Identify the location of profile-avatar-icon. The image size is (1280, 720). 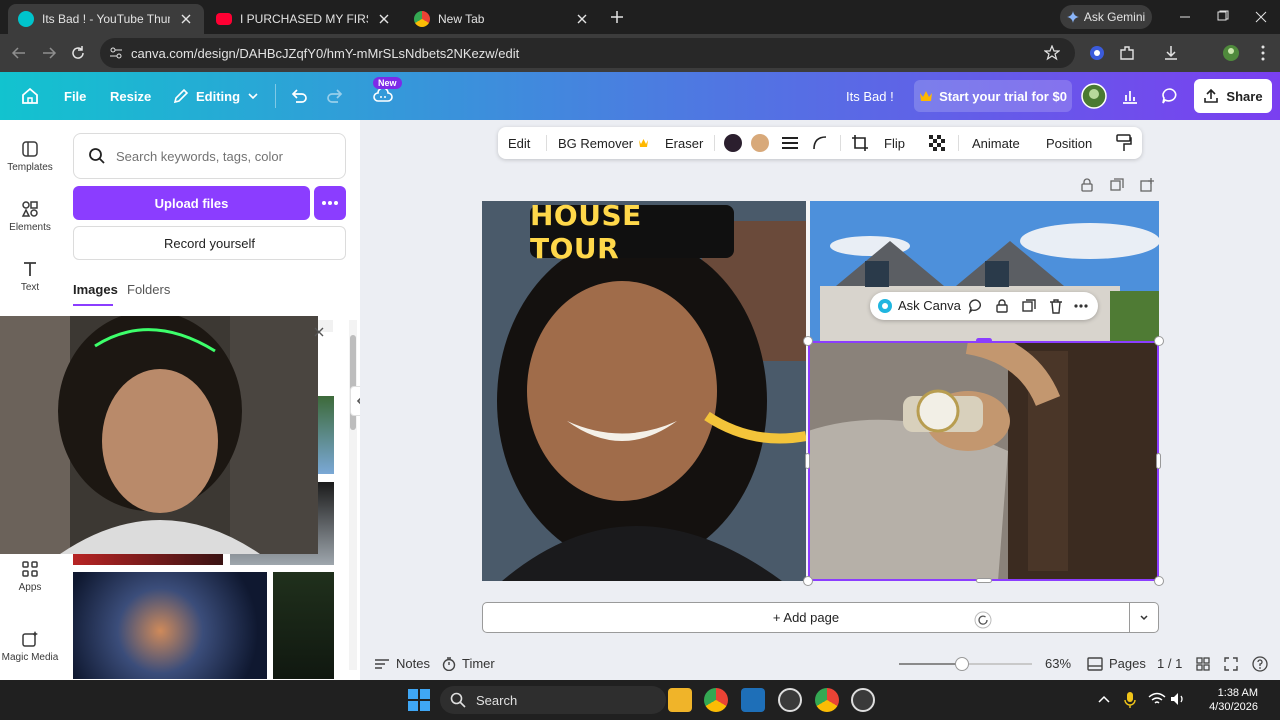
(1231, 53).